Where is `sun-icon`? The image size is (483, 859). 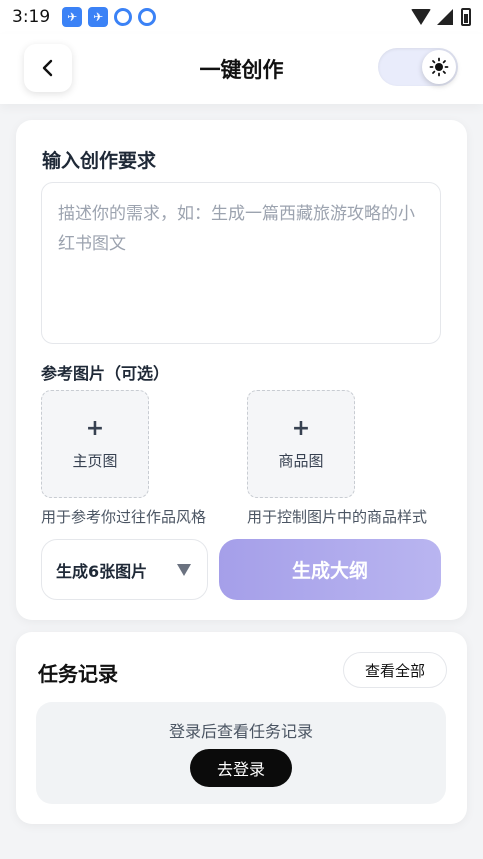
sun-icon is located at coordinates (439, 67).